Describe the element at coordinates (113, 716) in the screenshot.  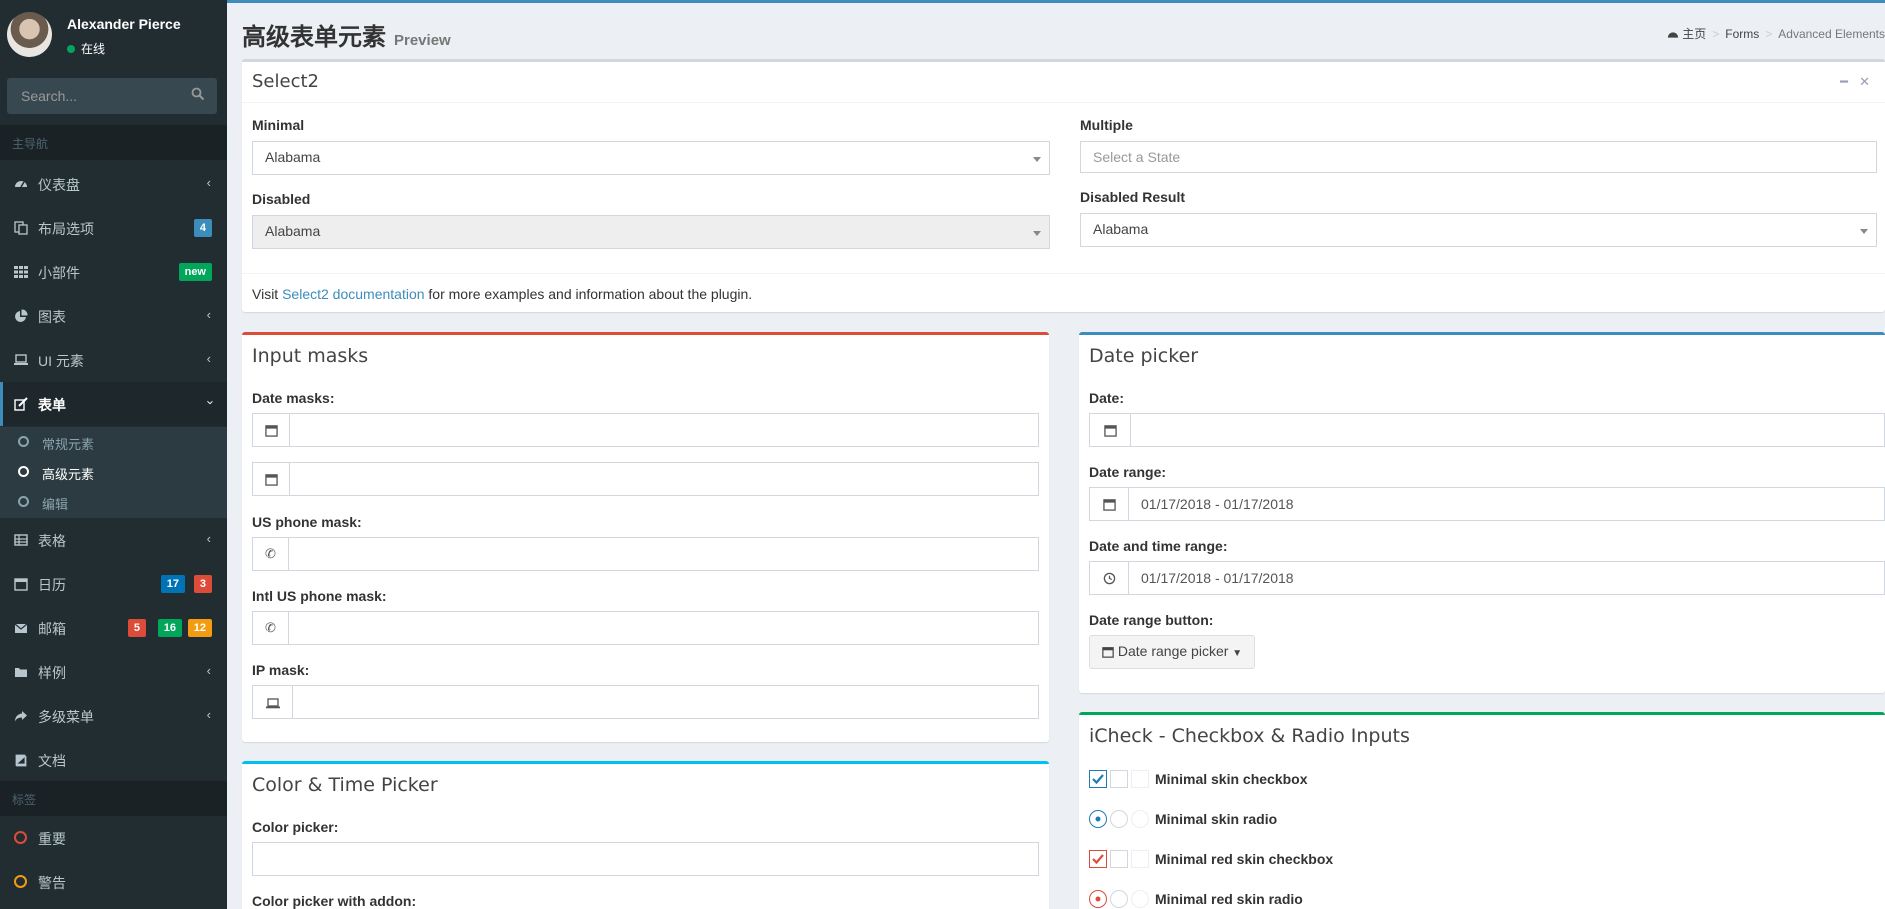
I see `sidebar-item-multilevel: 多级菜单 ‹` at that location.